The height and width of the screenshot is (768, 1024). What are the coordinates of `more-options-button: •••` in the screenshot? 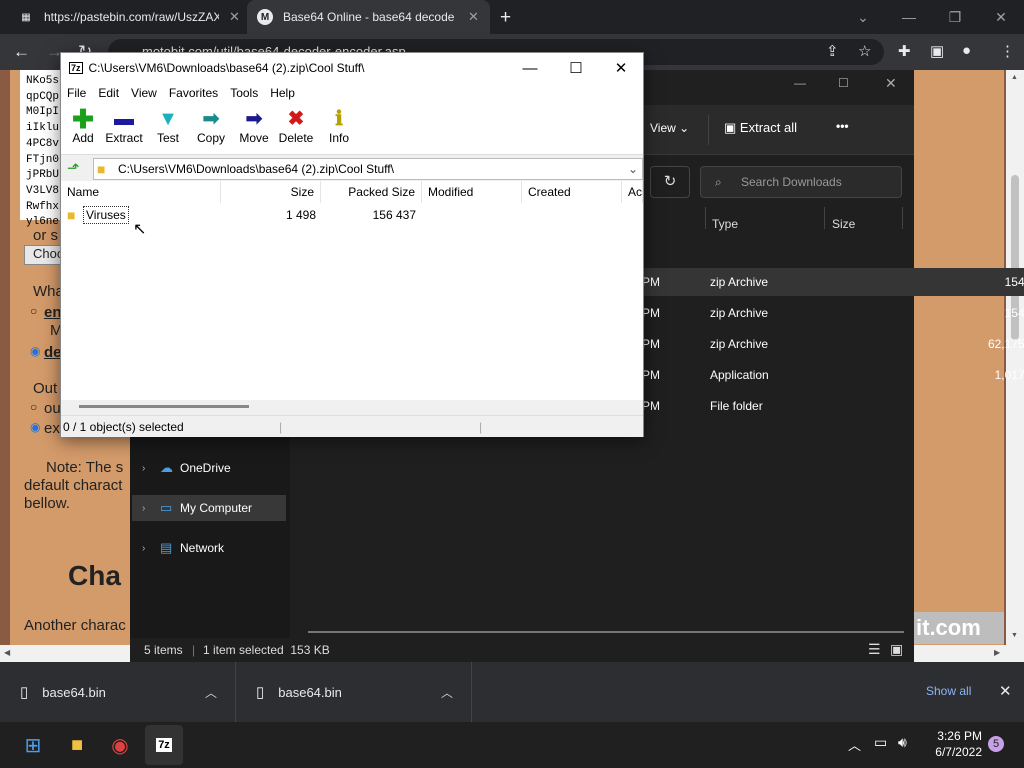 It's located at (842, 126).